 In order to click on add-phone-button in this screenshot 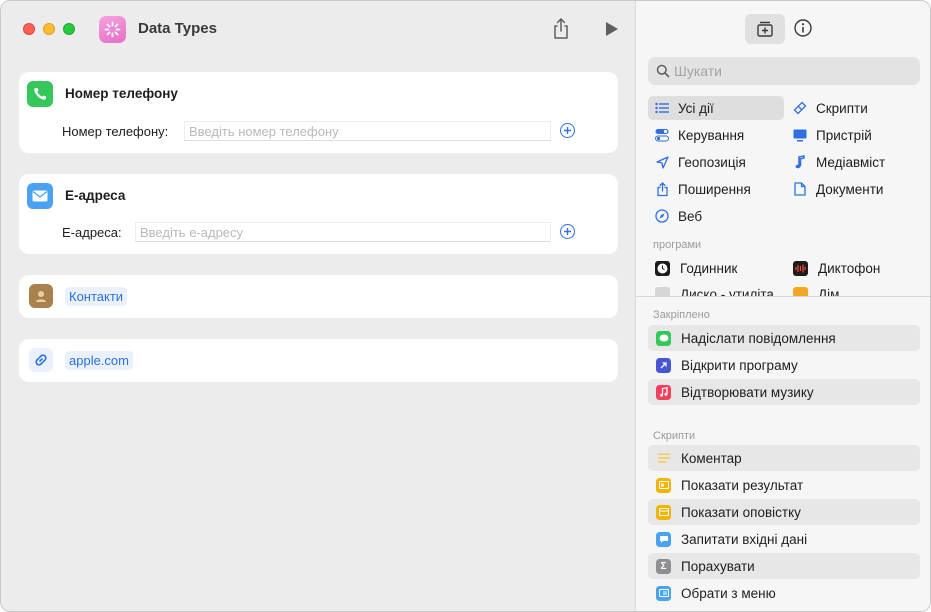, I will do `click(567, 130)`.